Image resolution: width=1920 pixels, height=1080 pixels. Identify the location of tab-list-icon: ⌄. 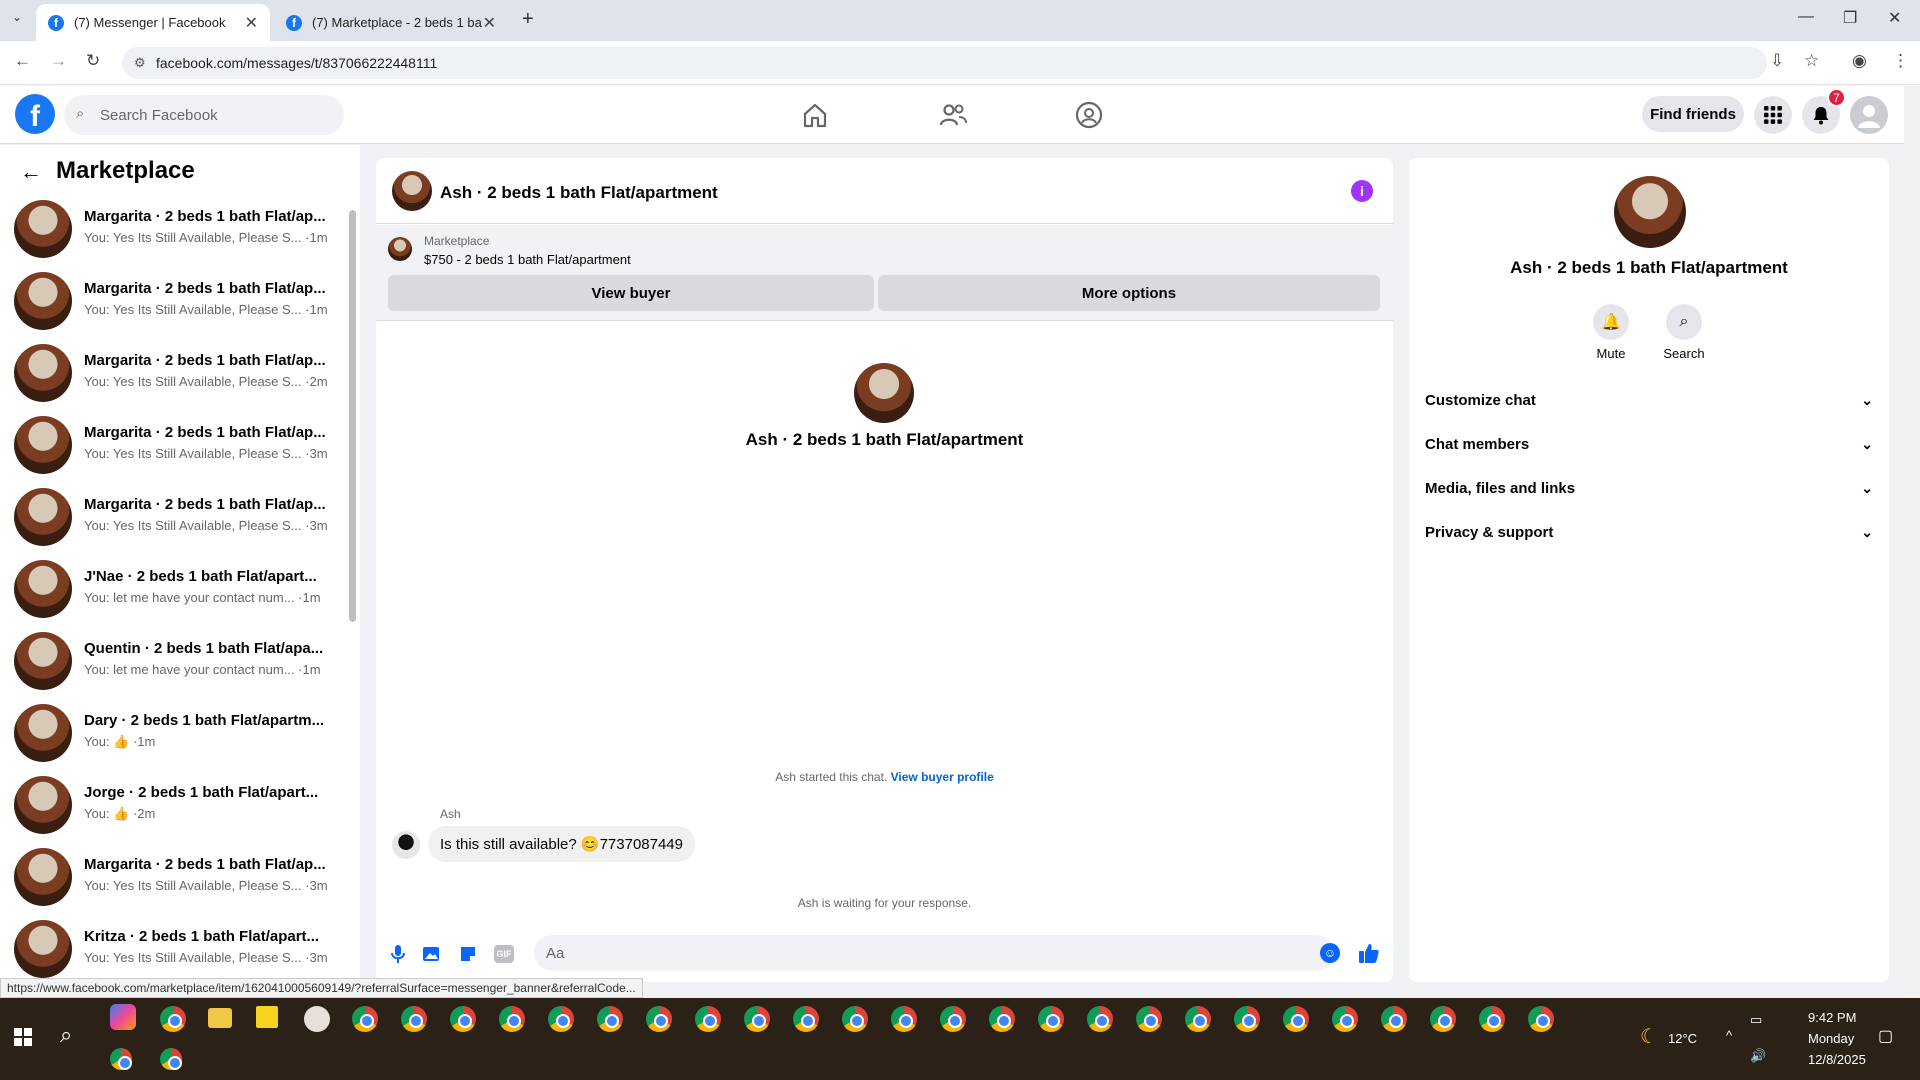
(17, 17).